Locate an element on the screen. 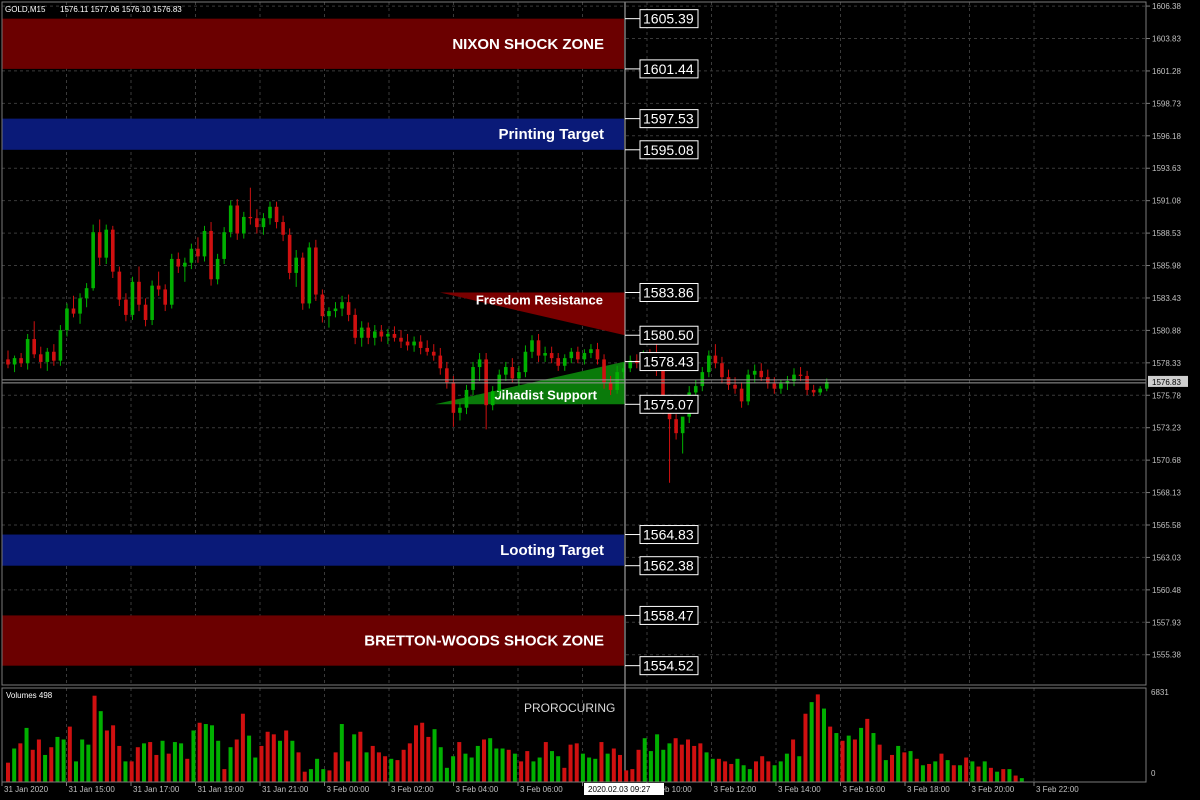 Image resolution: width=1200 pixels, height=800 pixels. time-axis-label-11: 3 Feb 12:00 is located at coordinates (735, 789).